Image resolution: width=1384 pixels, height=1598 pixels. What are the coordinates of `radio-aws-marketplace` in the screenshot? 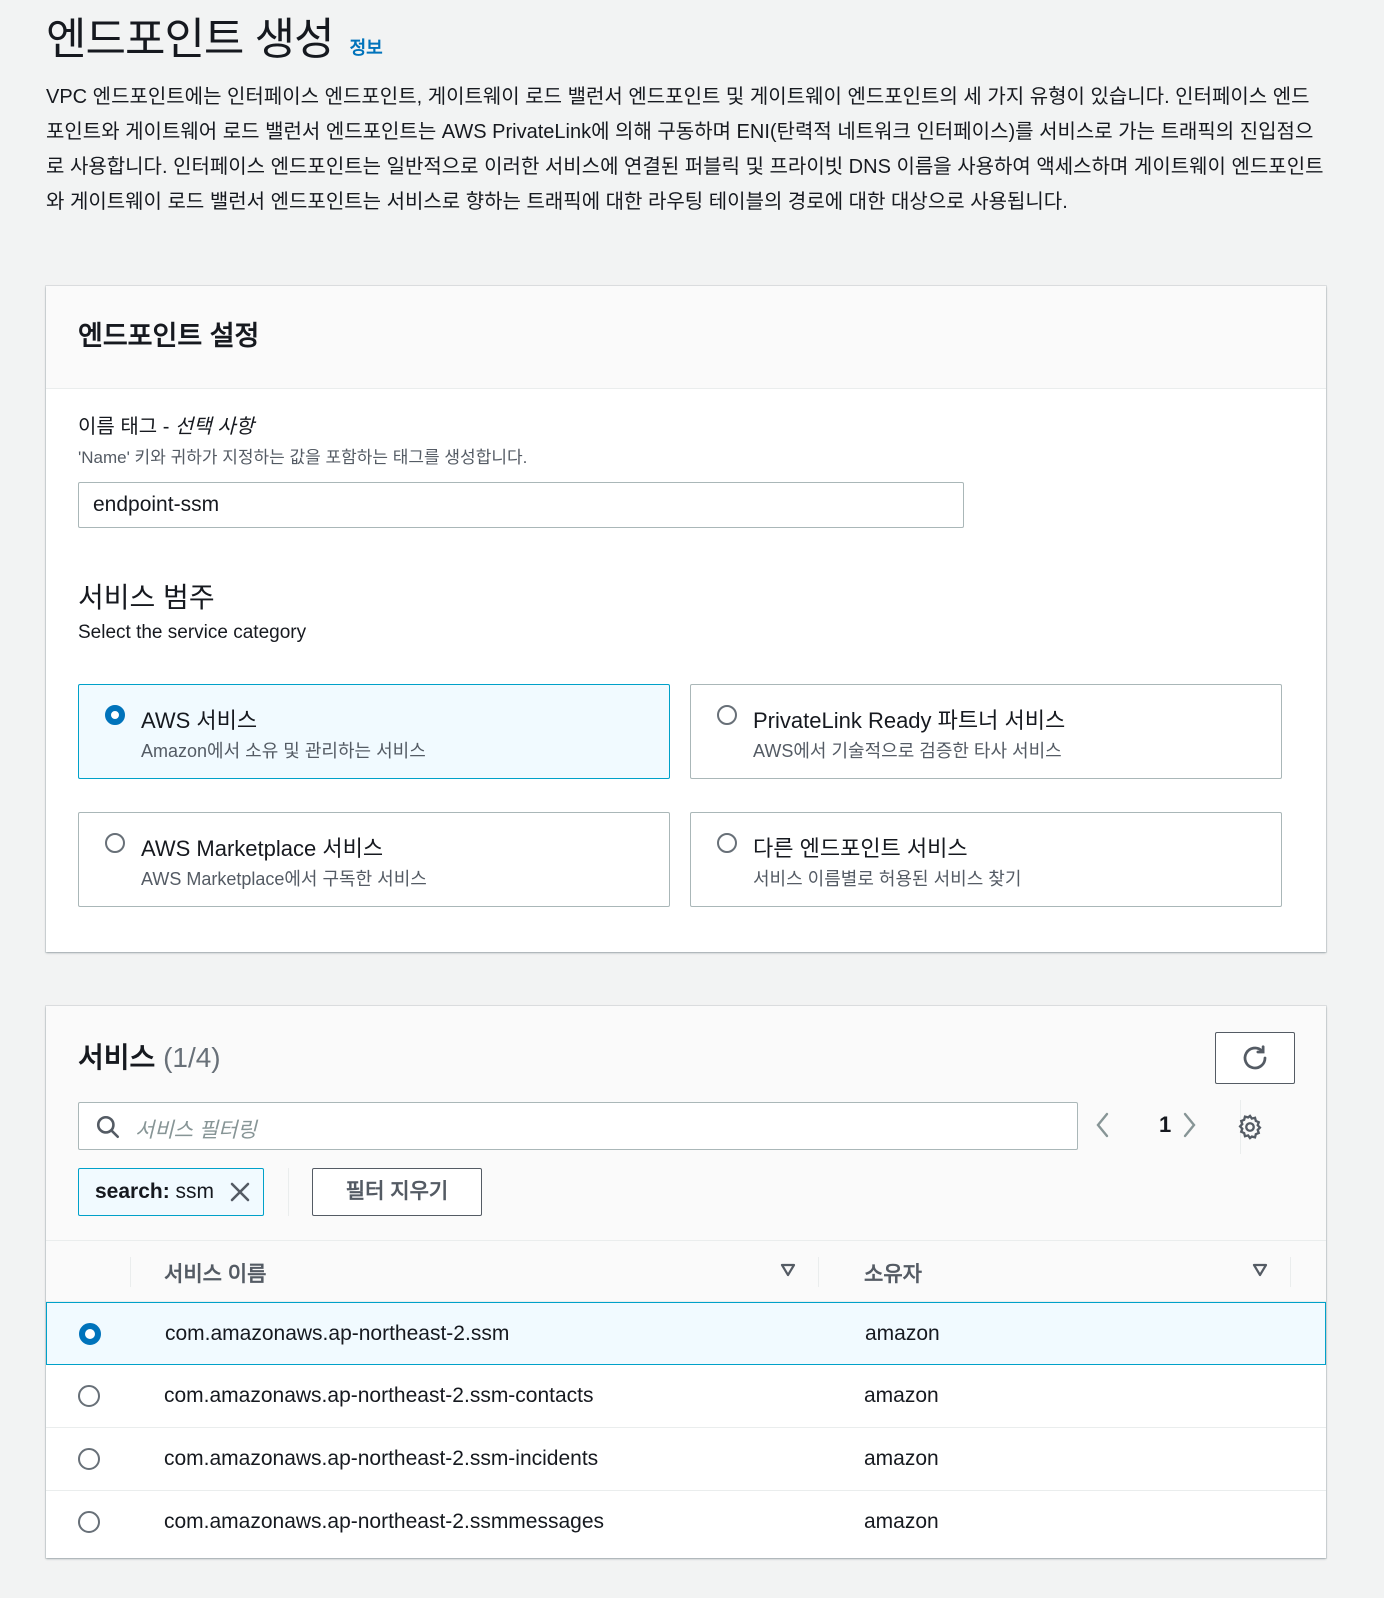 It's located at (115, 843).